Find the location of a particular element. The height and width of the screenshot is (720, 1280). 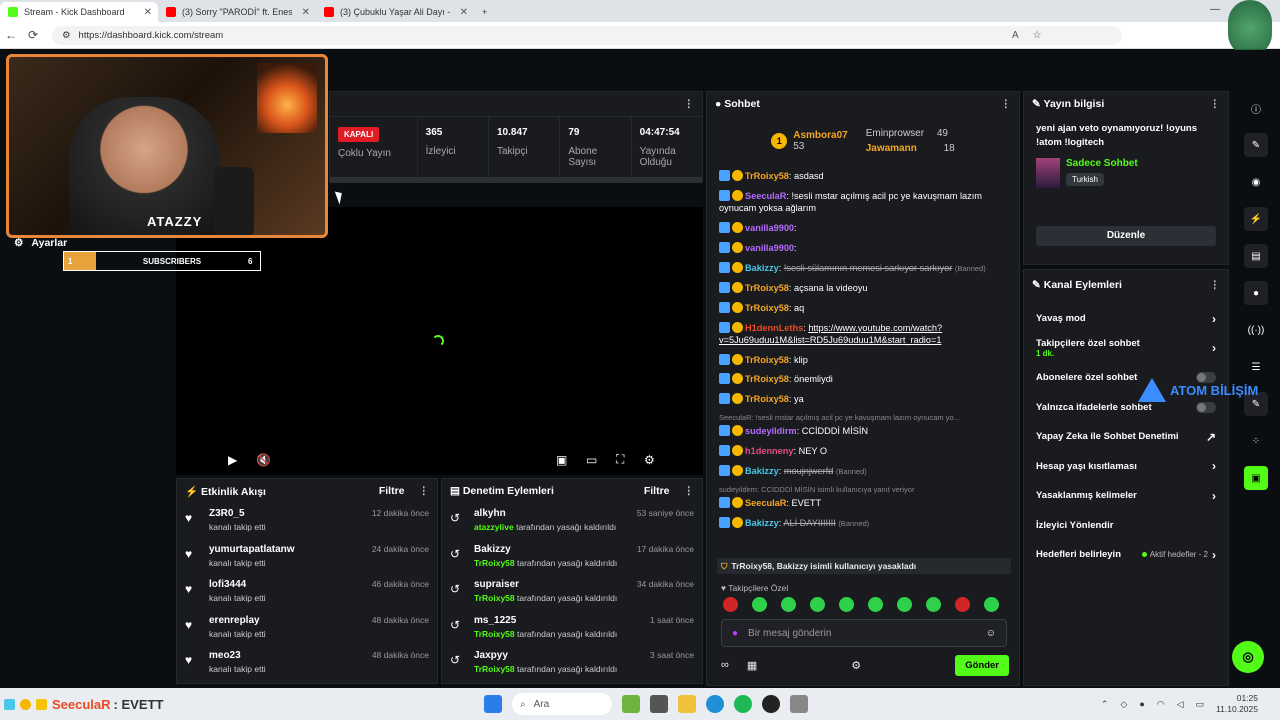

minimize-icon: — is located at coordinates (1215, 9).